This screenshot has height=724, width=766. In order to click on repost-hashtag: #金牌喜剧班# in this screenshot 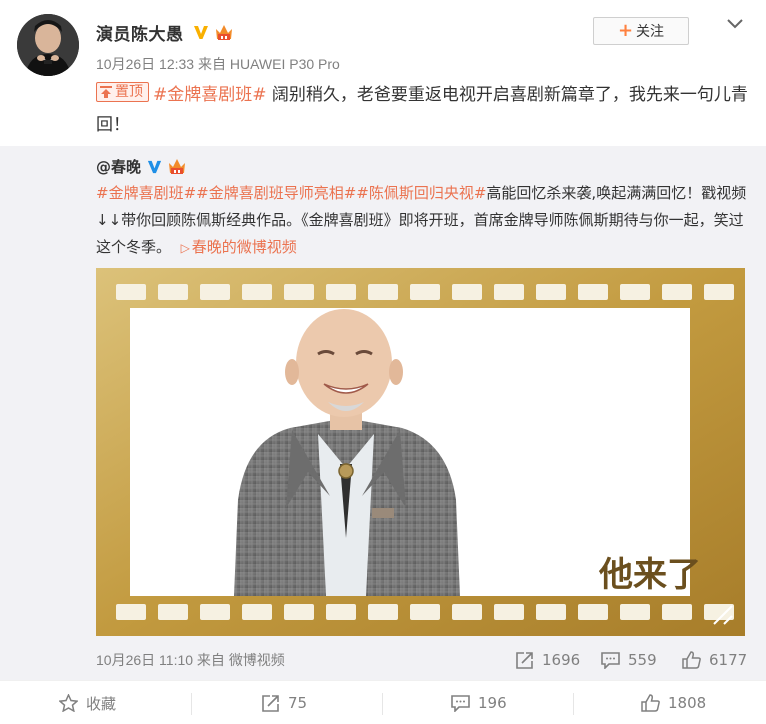, I will do `click(146, 193)`.